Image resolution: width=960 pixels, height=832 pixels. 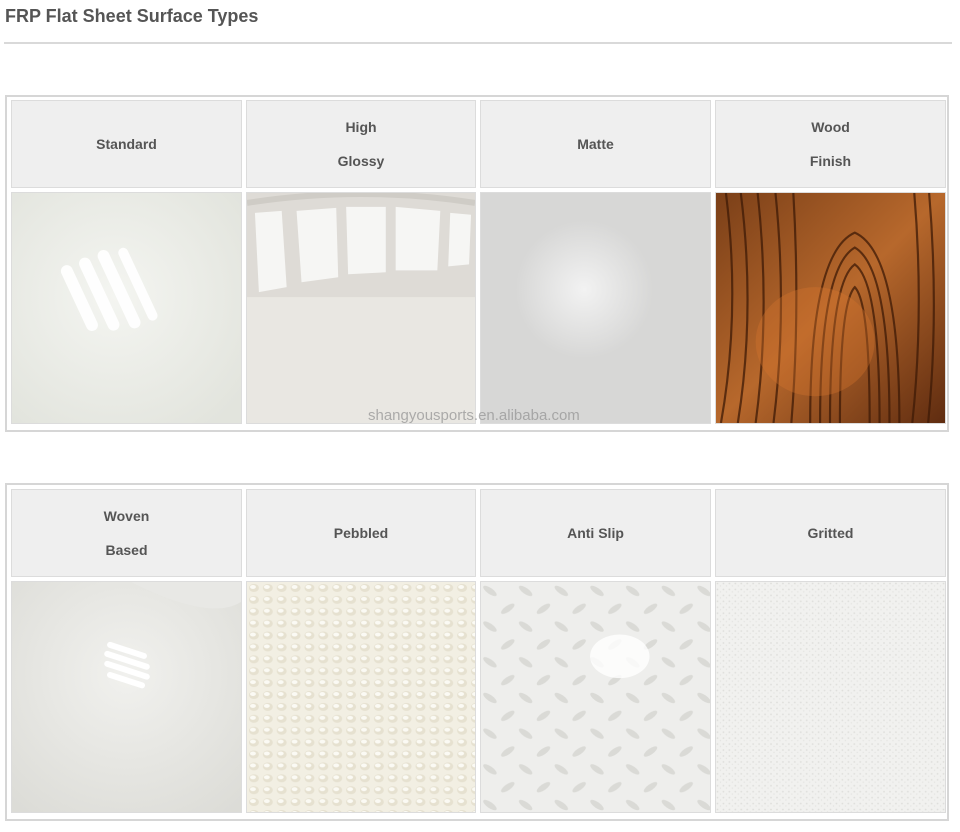 What do you see at coordinates (126, 533) in the screenshot?
I see `header-cell-woven-based: Woven Based` at bounding box center [126, 533].